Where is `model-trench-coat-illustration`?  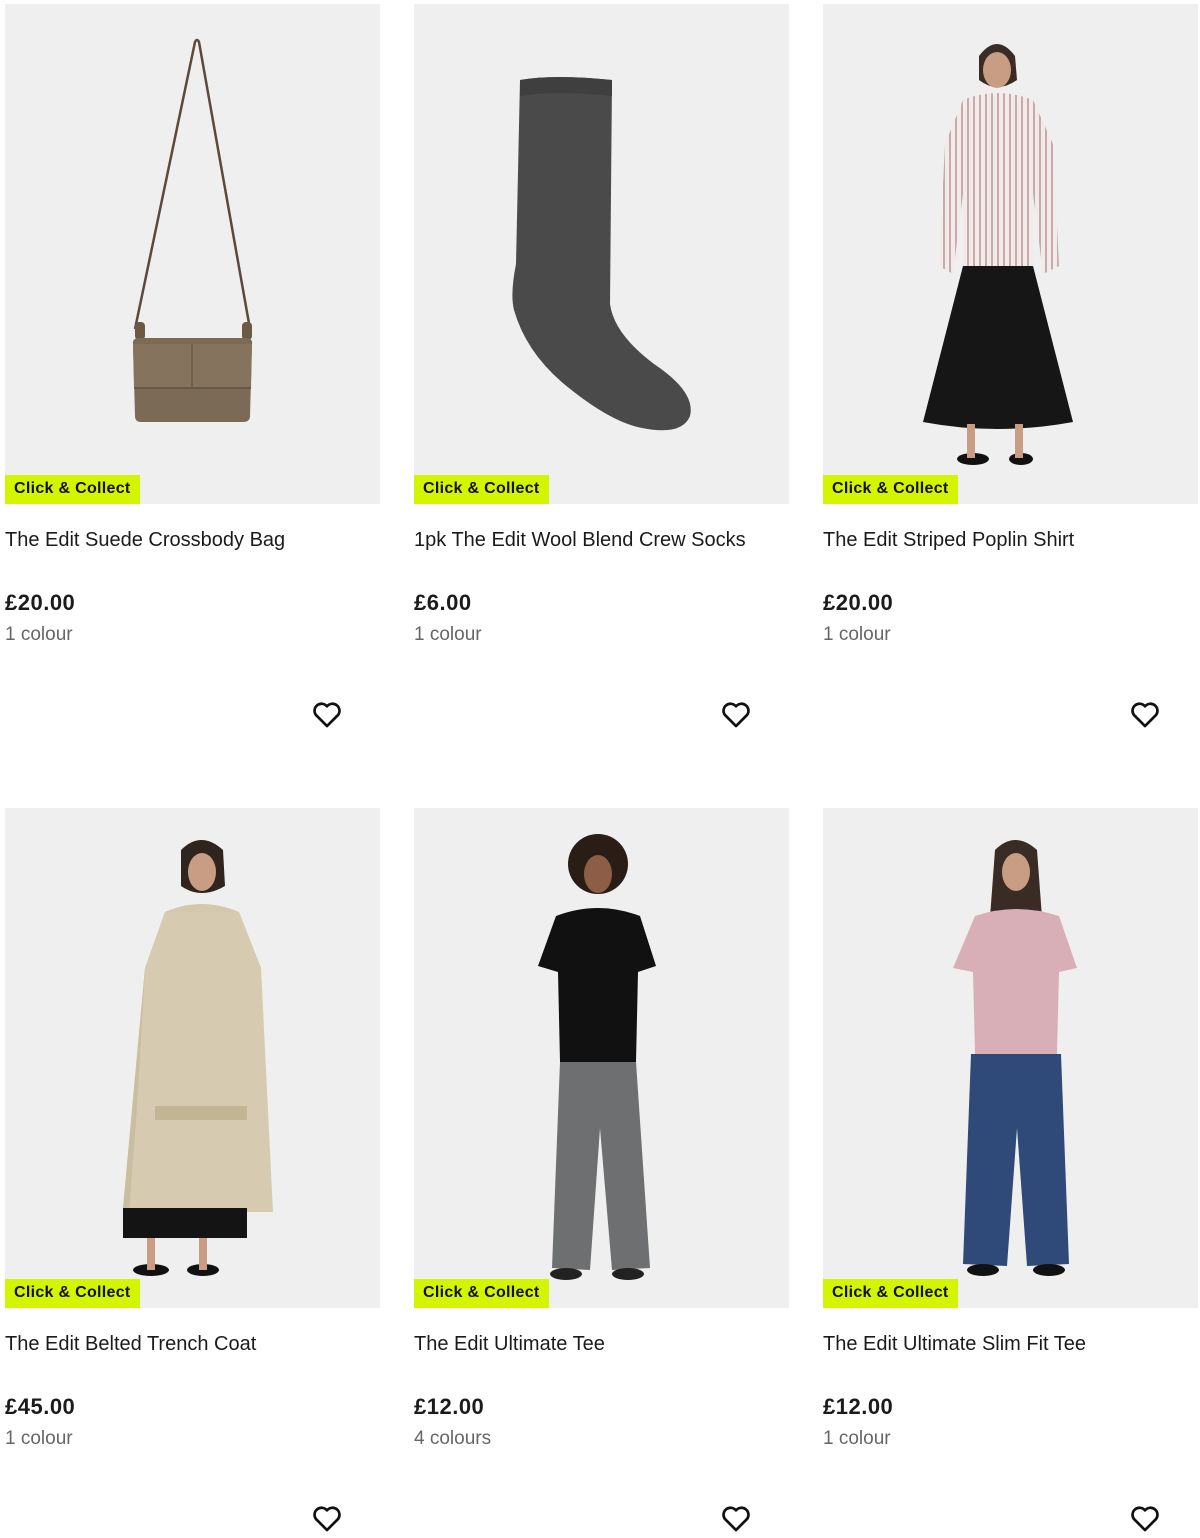 model-trench-coat-illustration is located at coordinates (198, 1058).